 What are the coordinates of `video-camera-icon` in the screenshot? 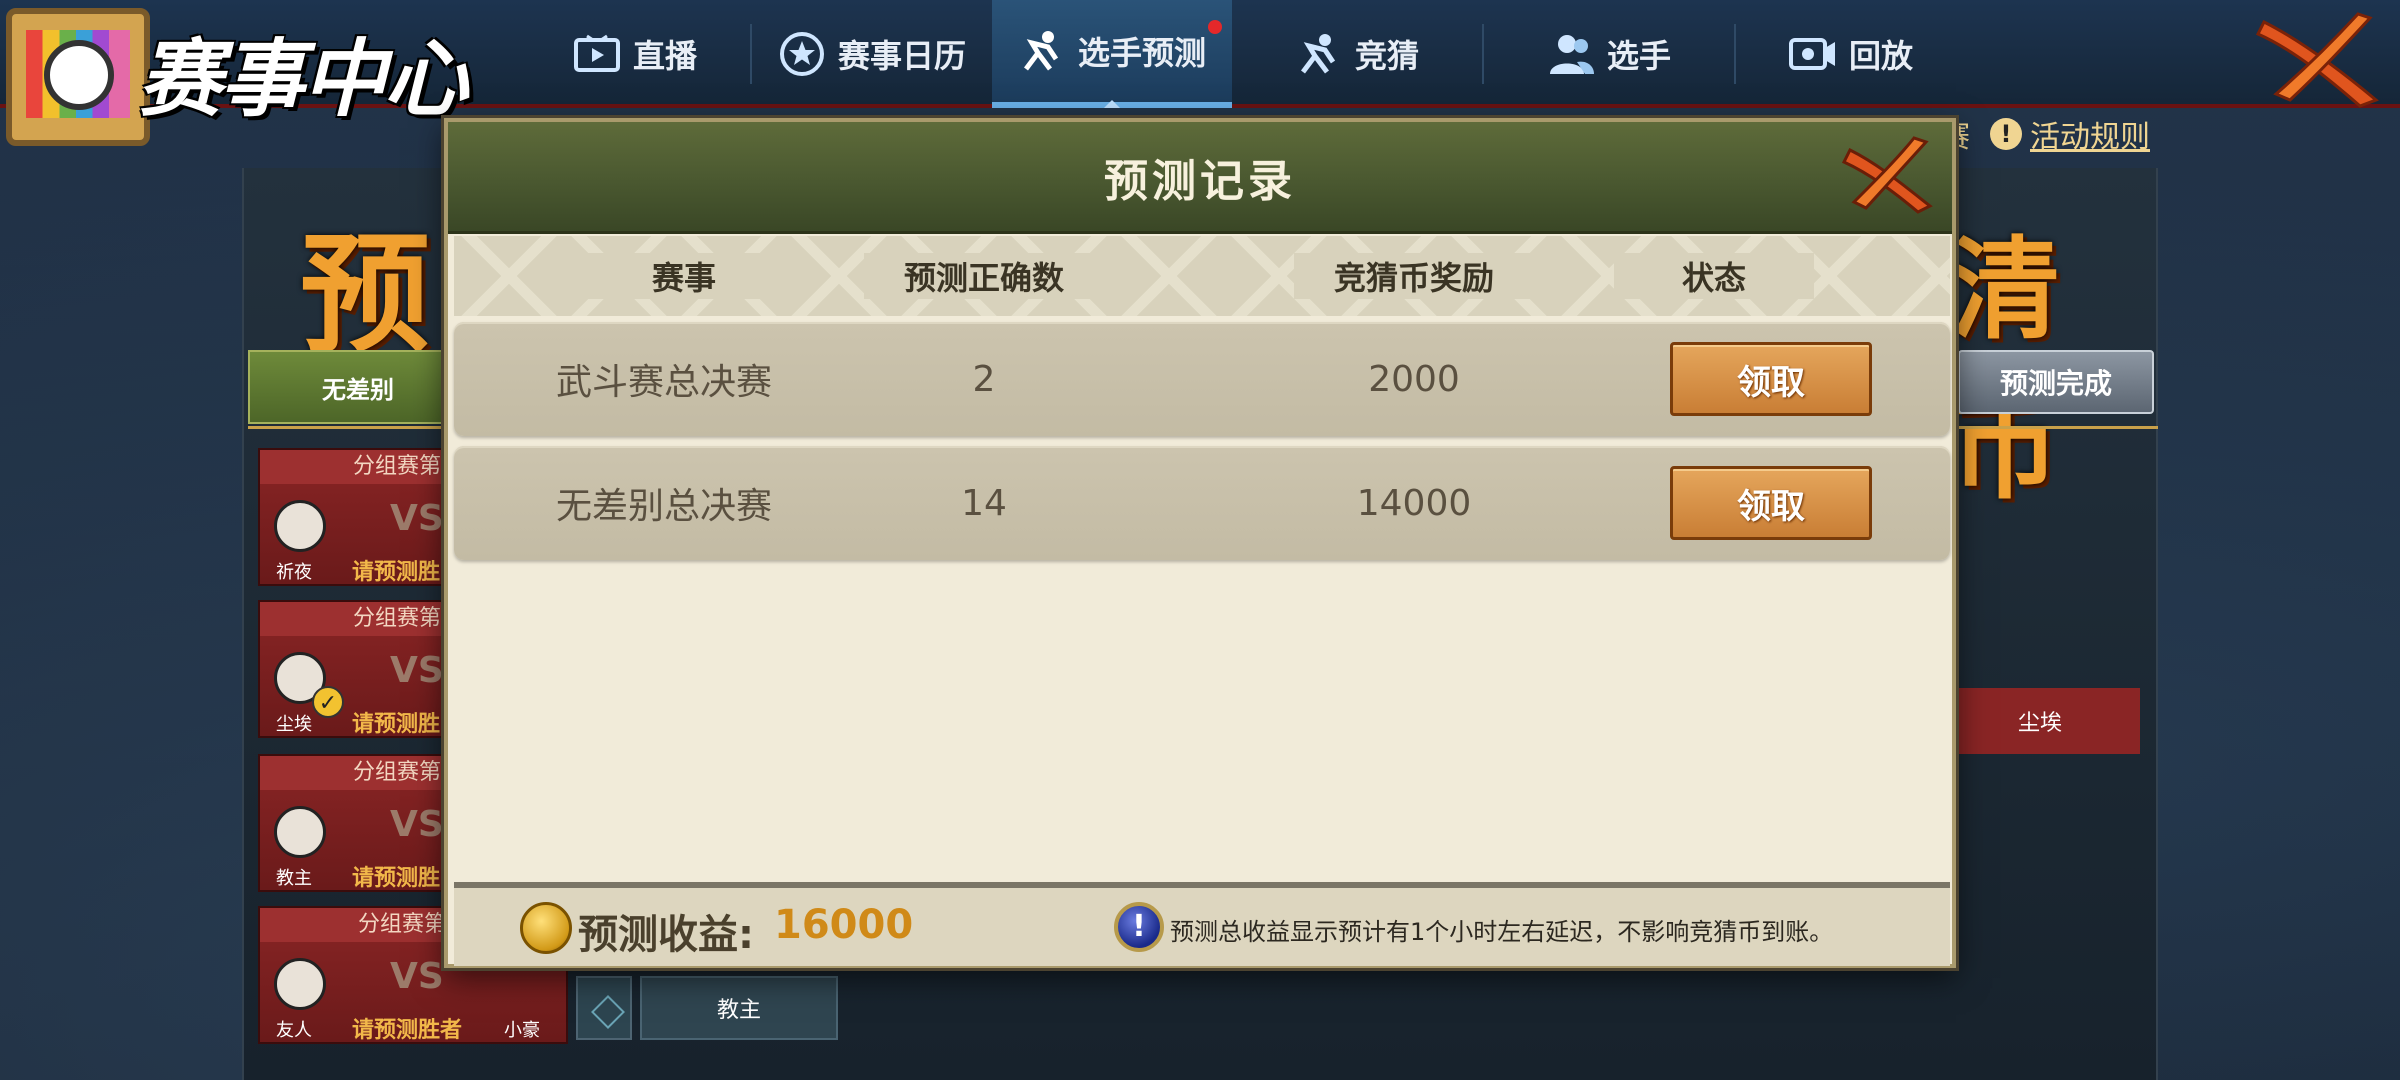 It's located at (1812, 54).